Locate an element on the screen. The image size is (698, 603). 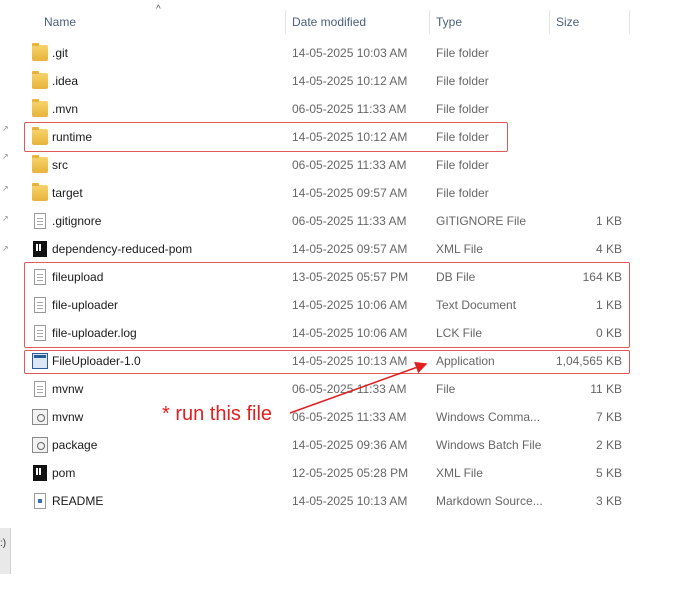
annotation-text: * run this file is located at coordinates (217, 414).